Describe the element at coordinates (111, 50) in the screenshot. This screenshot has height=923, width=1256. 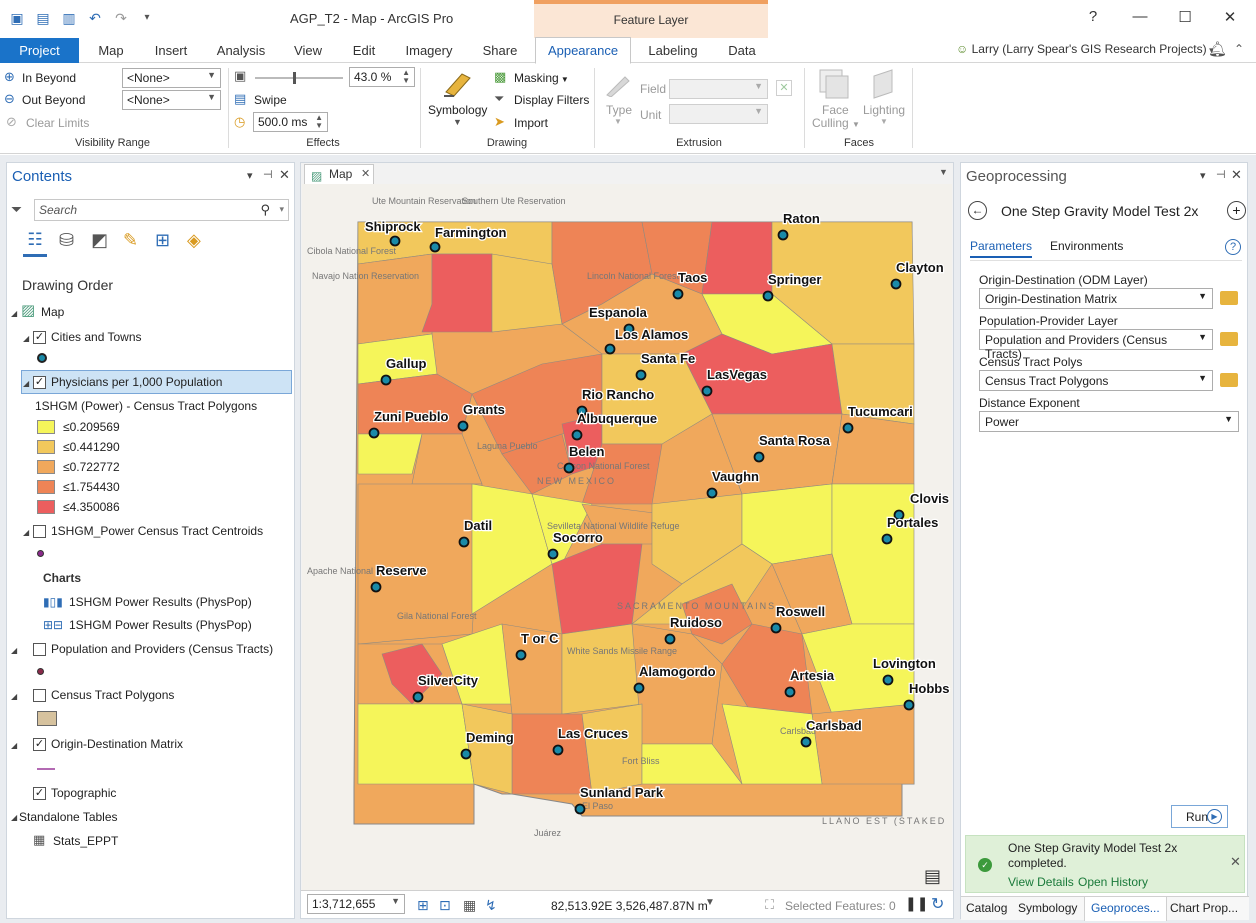
I see `tab-map: Map` at that location.